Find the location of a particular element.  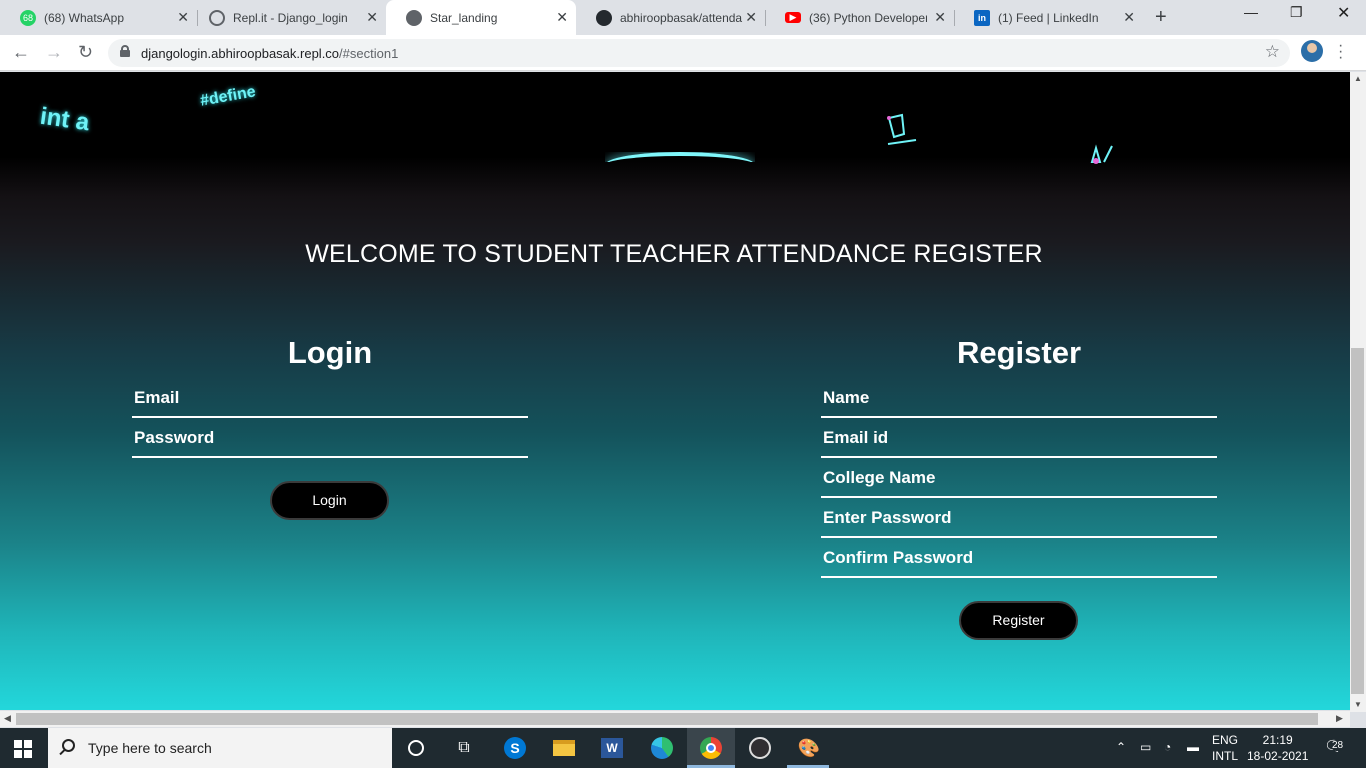

edge-icon is located at coordinates (662, 748).